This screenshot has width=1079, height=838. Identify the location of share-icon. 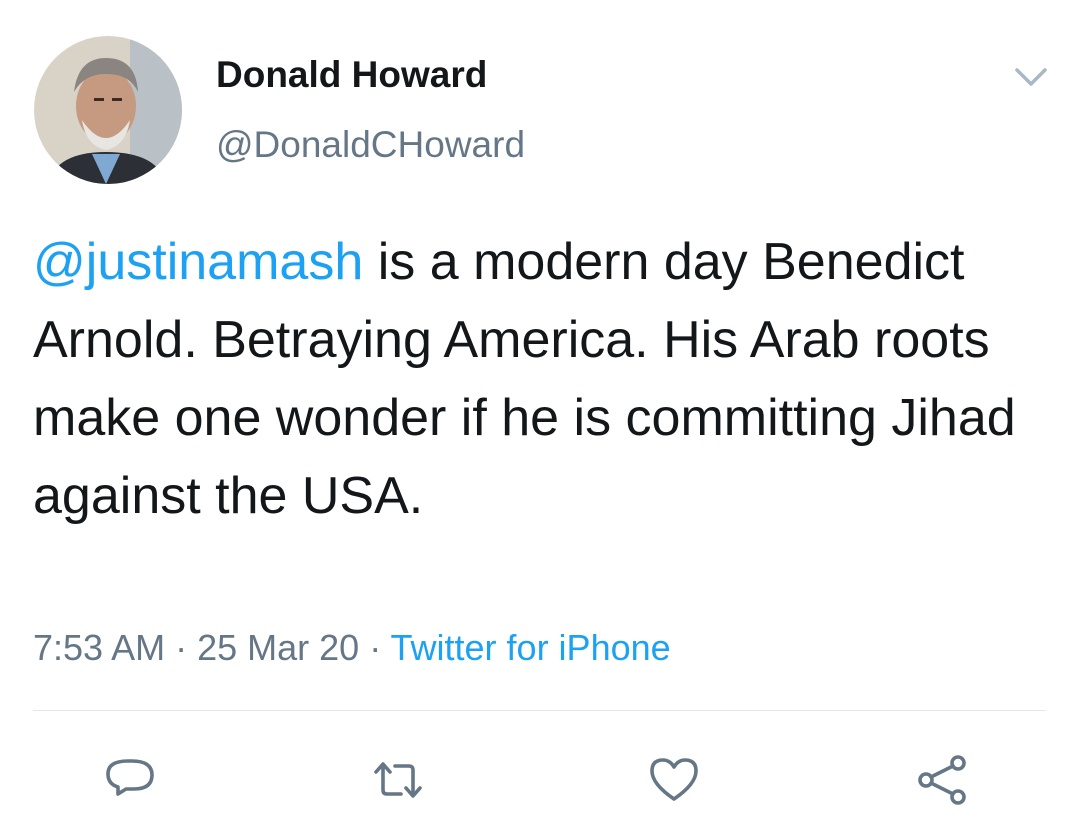
(942, 780).